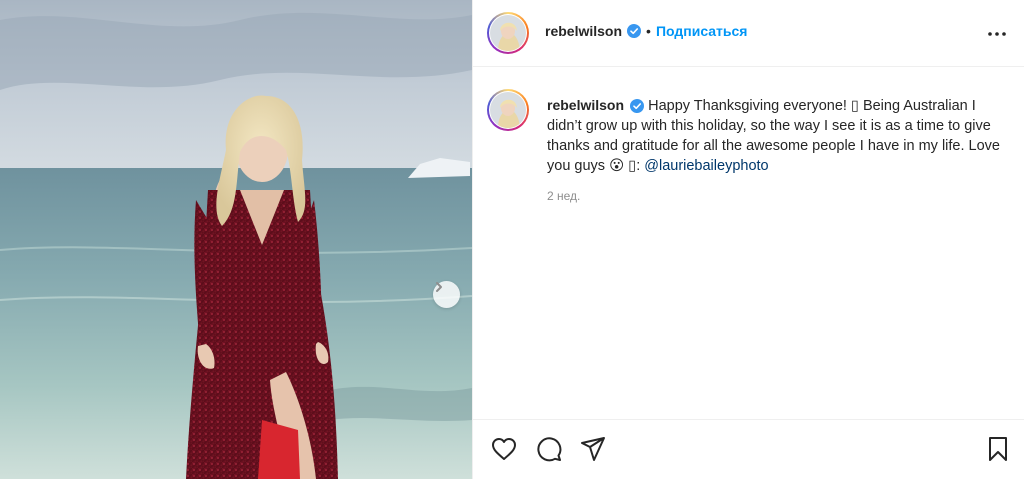 Image resolution: width=1024 pixels, height=479 pixels. Describe the element at coordinates (748, 449) in the screenshot. I see `action-bar` at that location.